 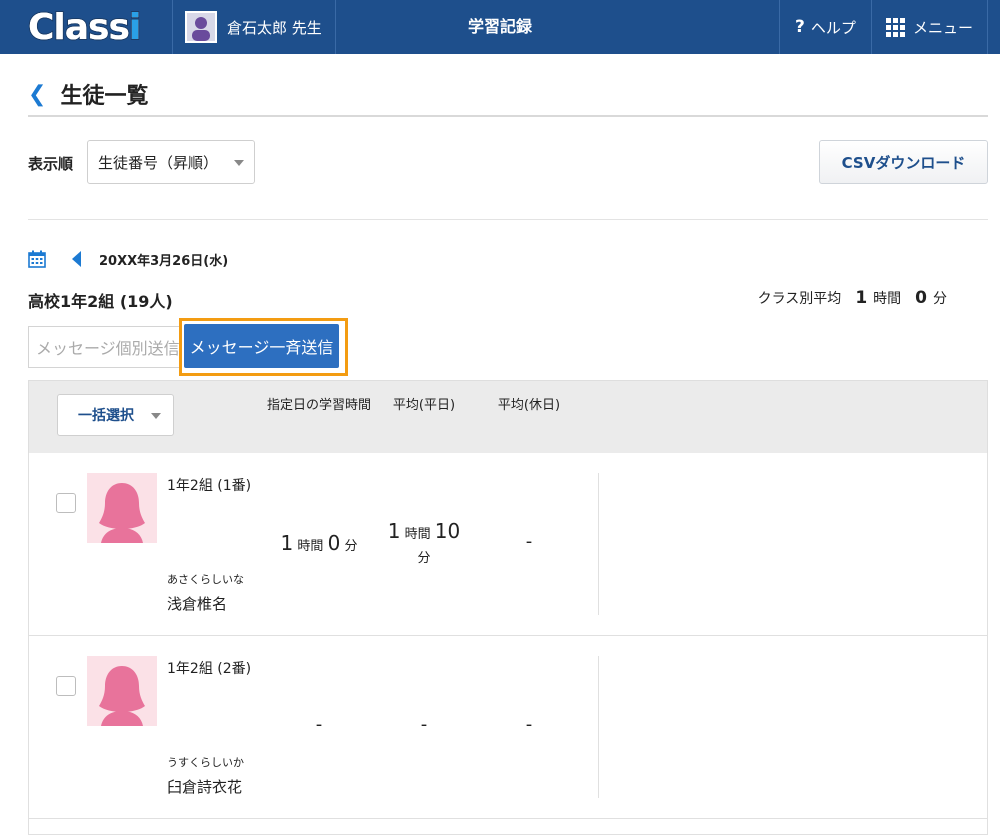 I want to click on sort-order-select: 生徒番号（昇順）, so click(x=171, y=162).